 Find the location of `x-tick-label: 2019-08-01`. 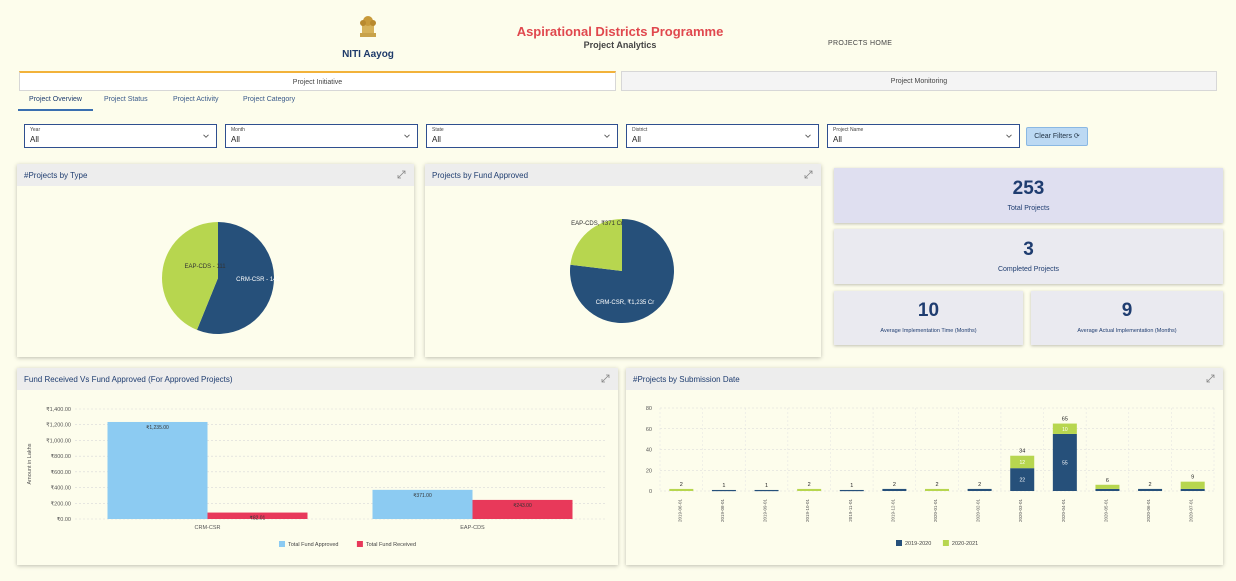

x-tick-label: 2019-08-01 is located at coordinates (722, 511).